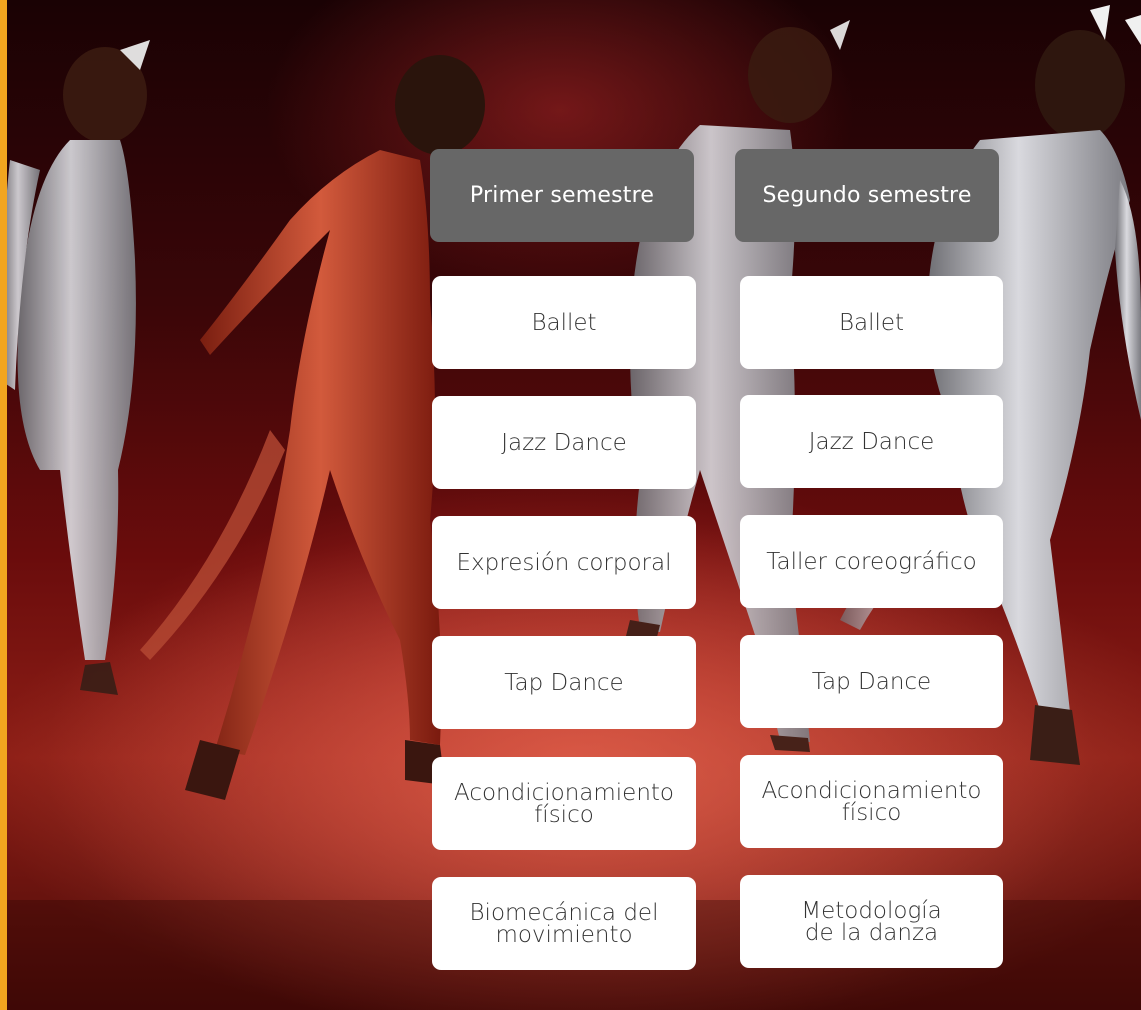 Image resolution: width=1141 pixels, height=1010 pixels. Describe the element at coordinates (562, 195) in the screenshot. I see `column-header-primer-semestre: Primer semestre` at that location.